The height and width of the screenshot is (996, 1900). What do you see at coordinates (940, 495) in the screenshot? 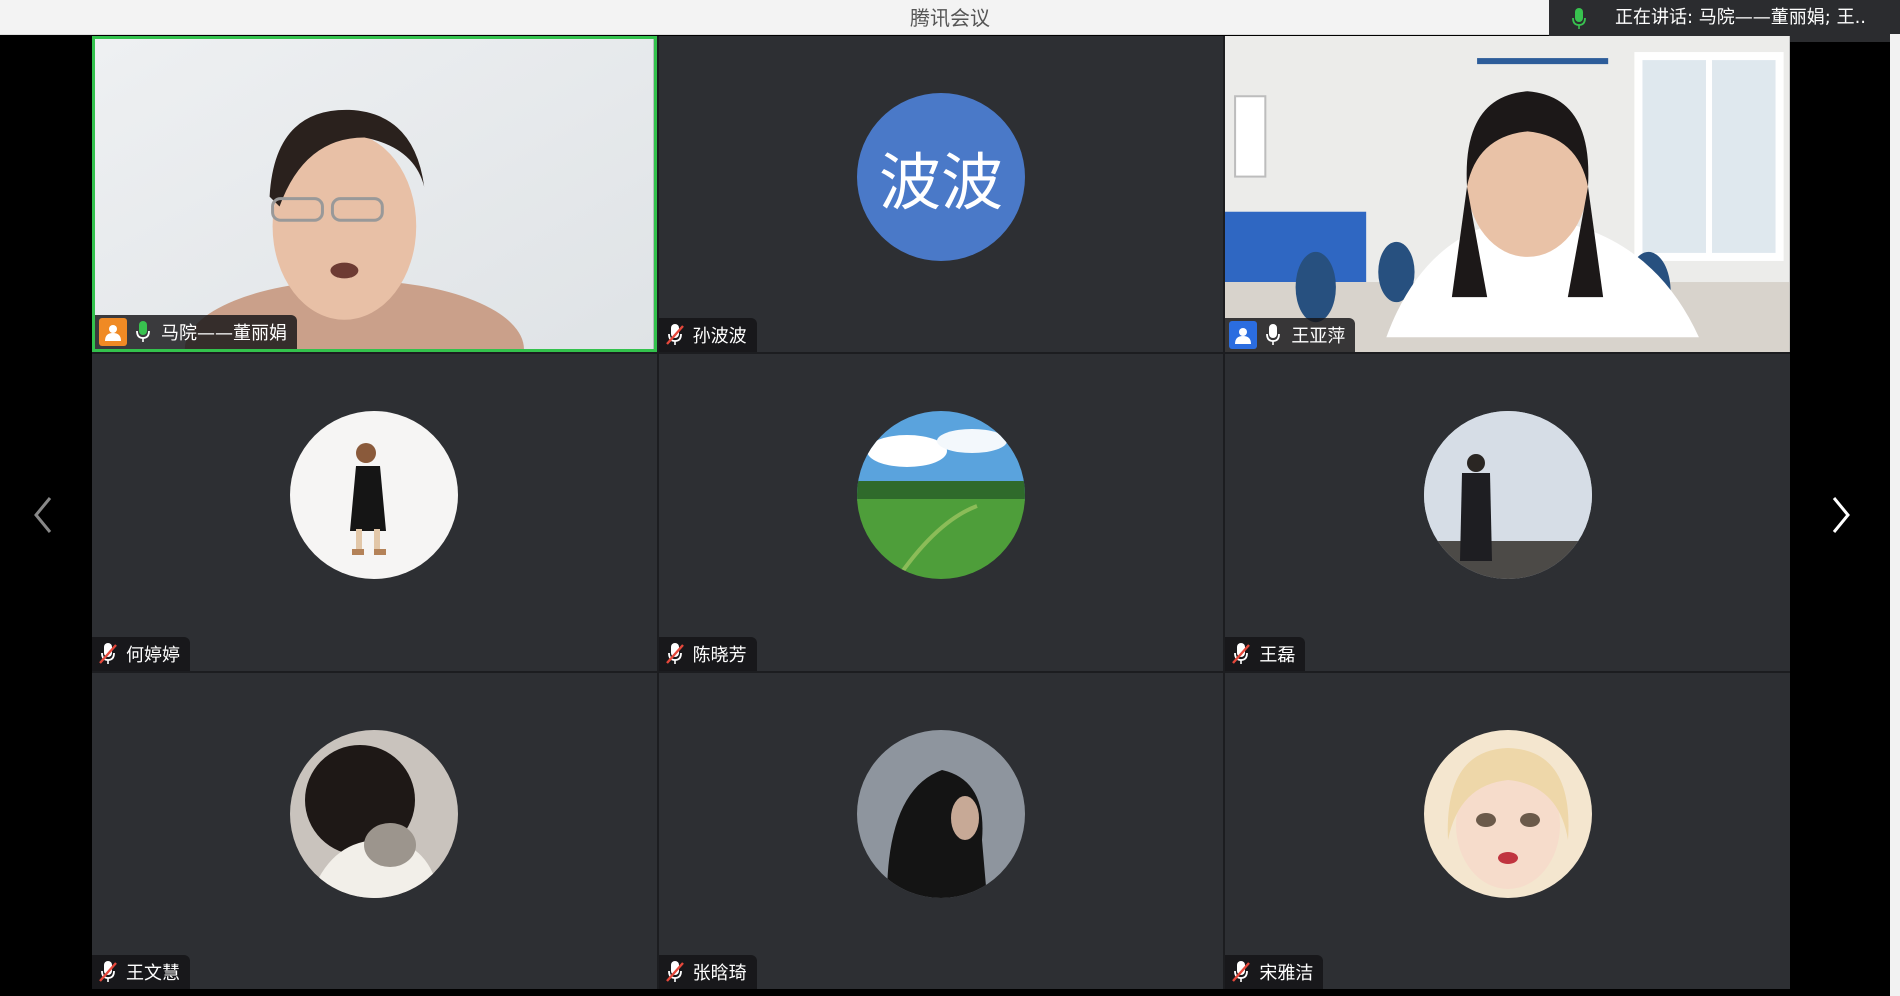
I see `green-landscape-avatar` at bounding box center [940, 495].